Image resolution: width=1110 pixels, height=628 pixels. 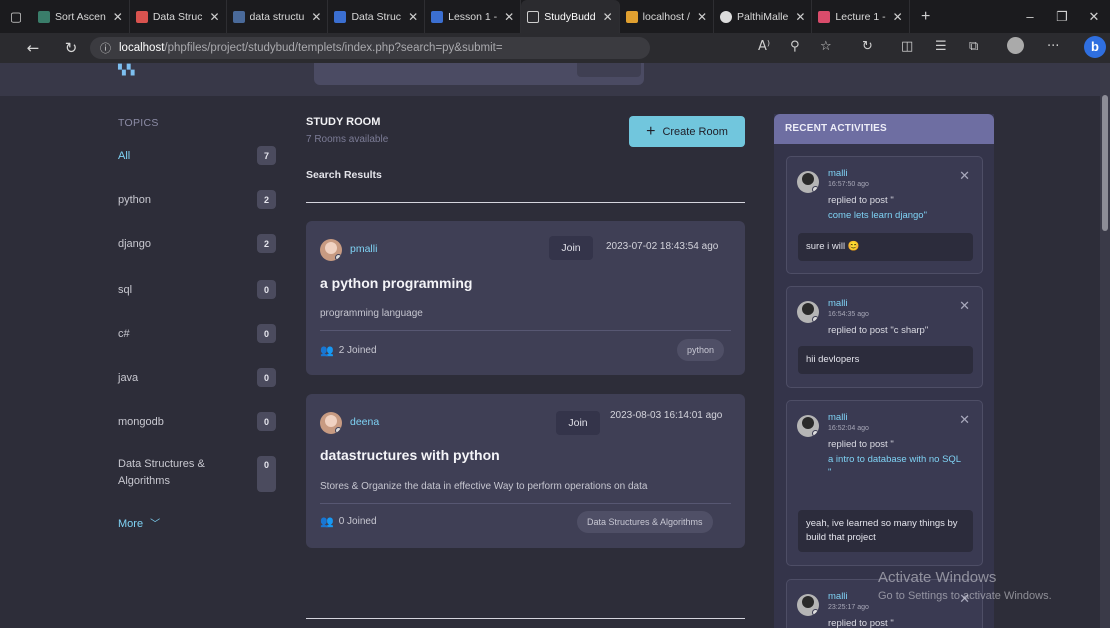 I want to click on room-name-link: datastructures with python, so click(x=410, y=455).